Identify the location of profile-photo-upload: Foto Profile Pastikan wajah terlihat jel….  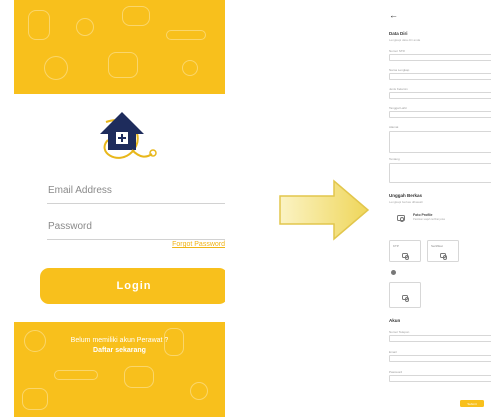
(441, 218).